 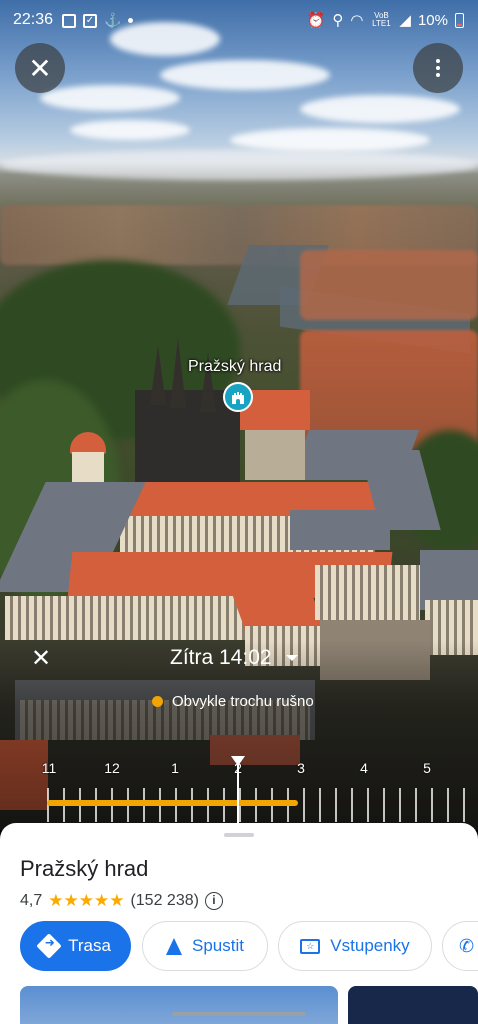 I want to click on haze, so click(x=239, y=165).